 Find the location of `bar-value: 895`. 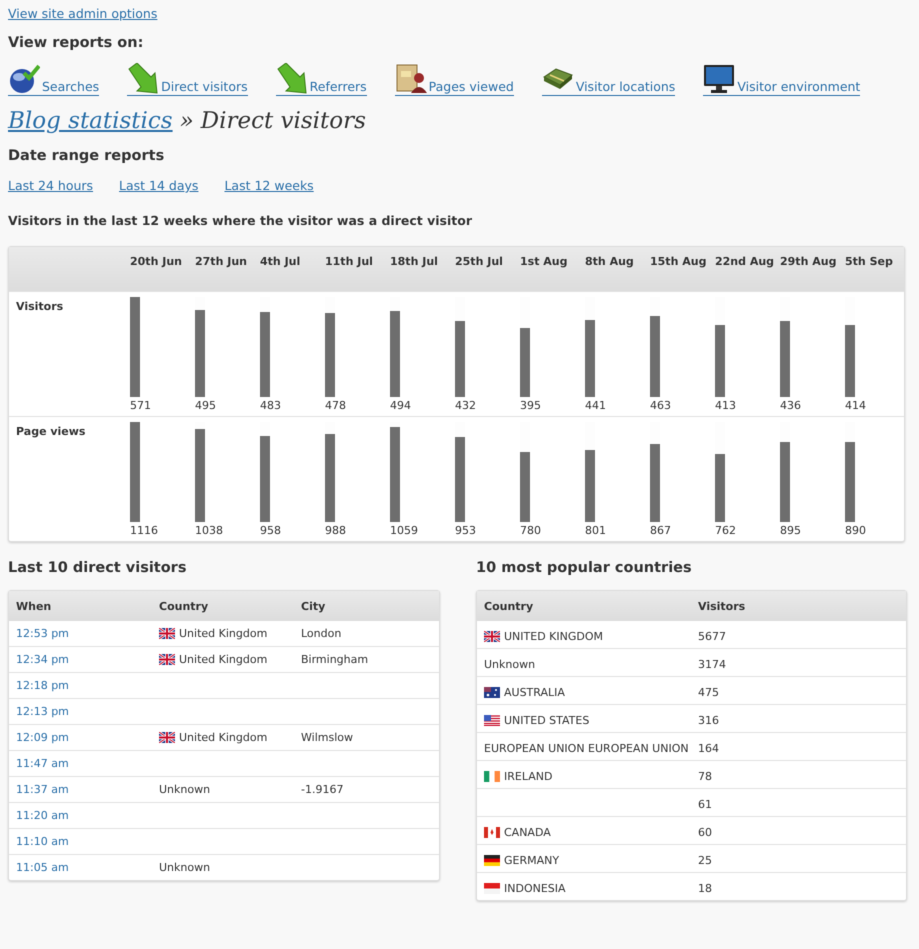

bar-value: 895 is located at coordinates (791, 530).